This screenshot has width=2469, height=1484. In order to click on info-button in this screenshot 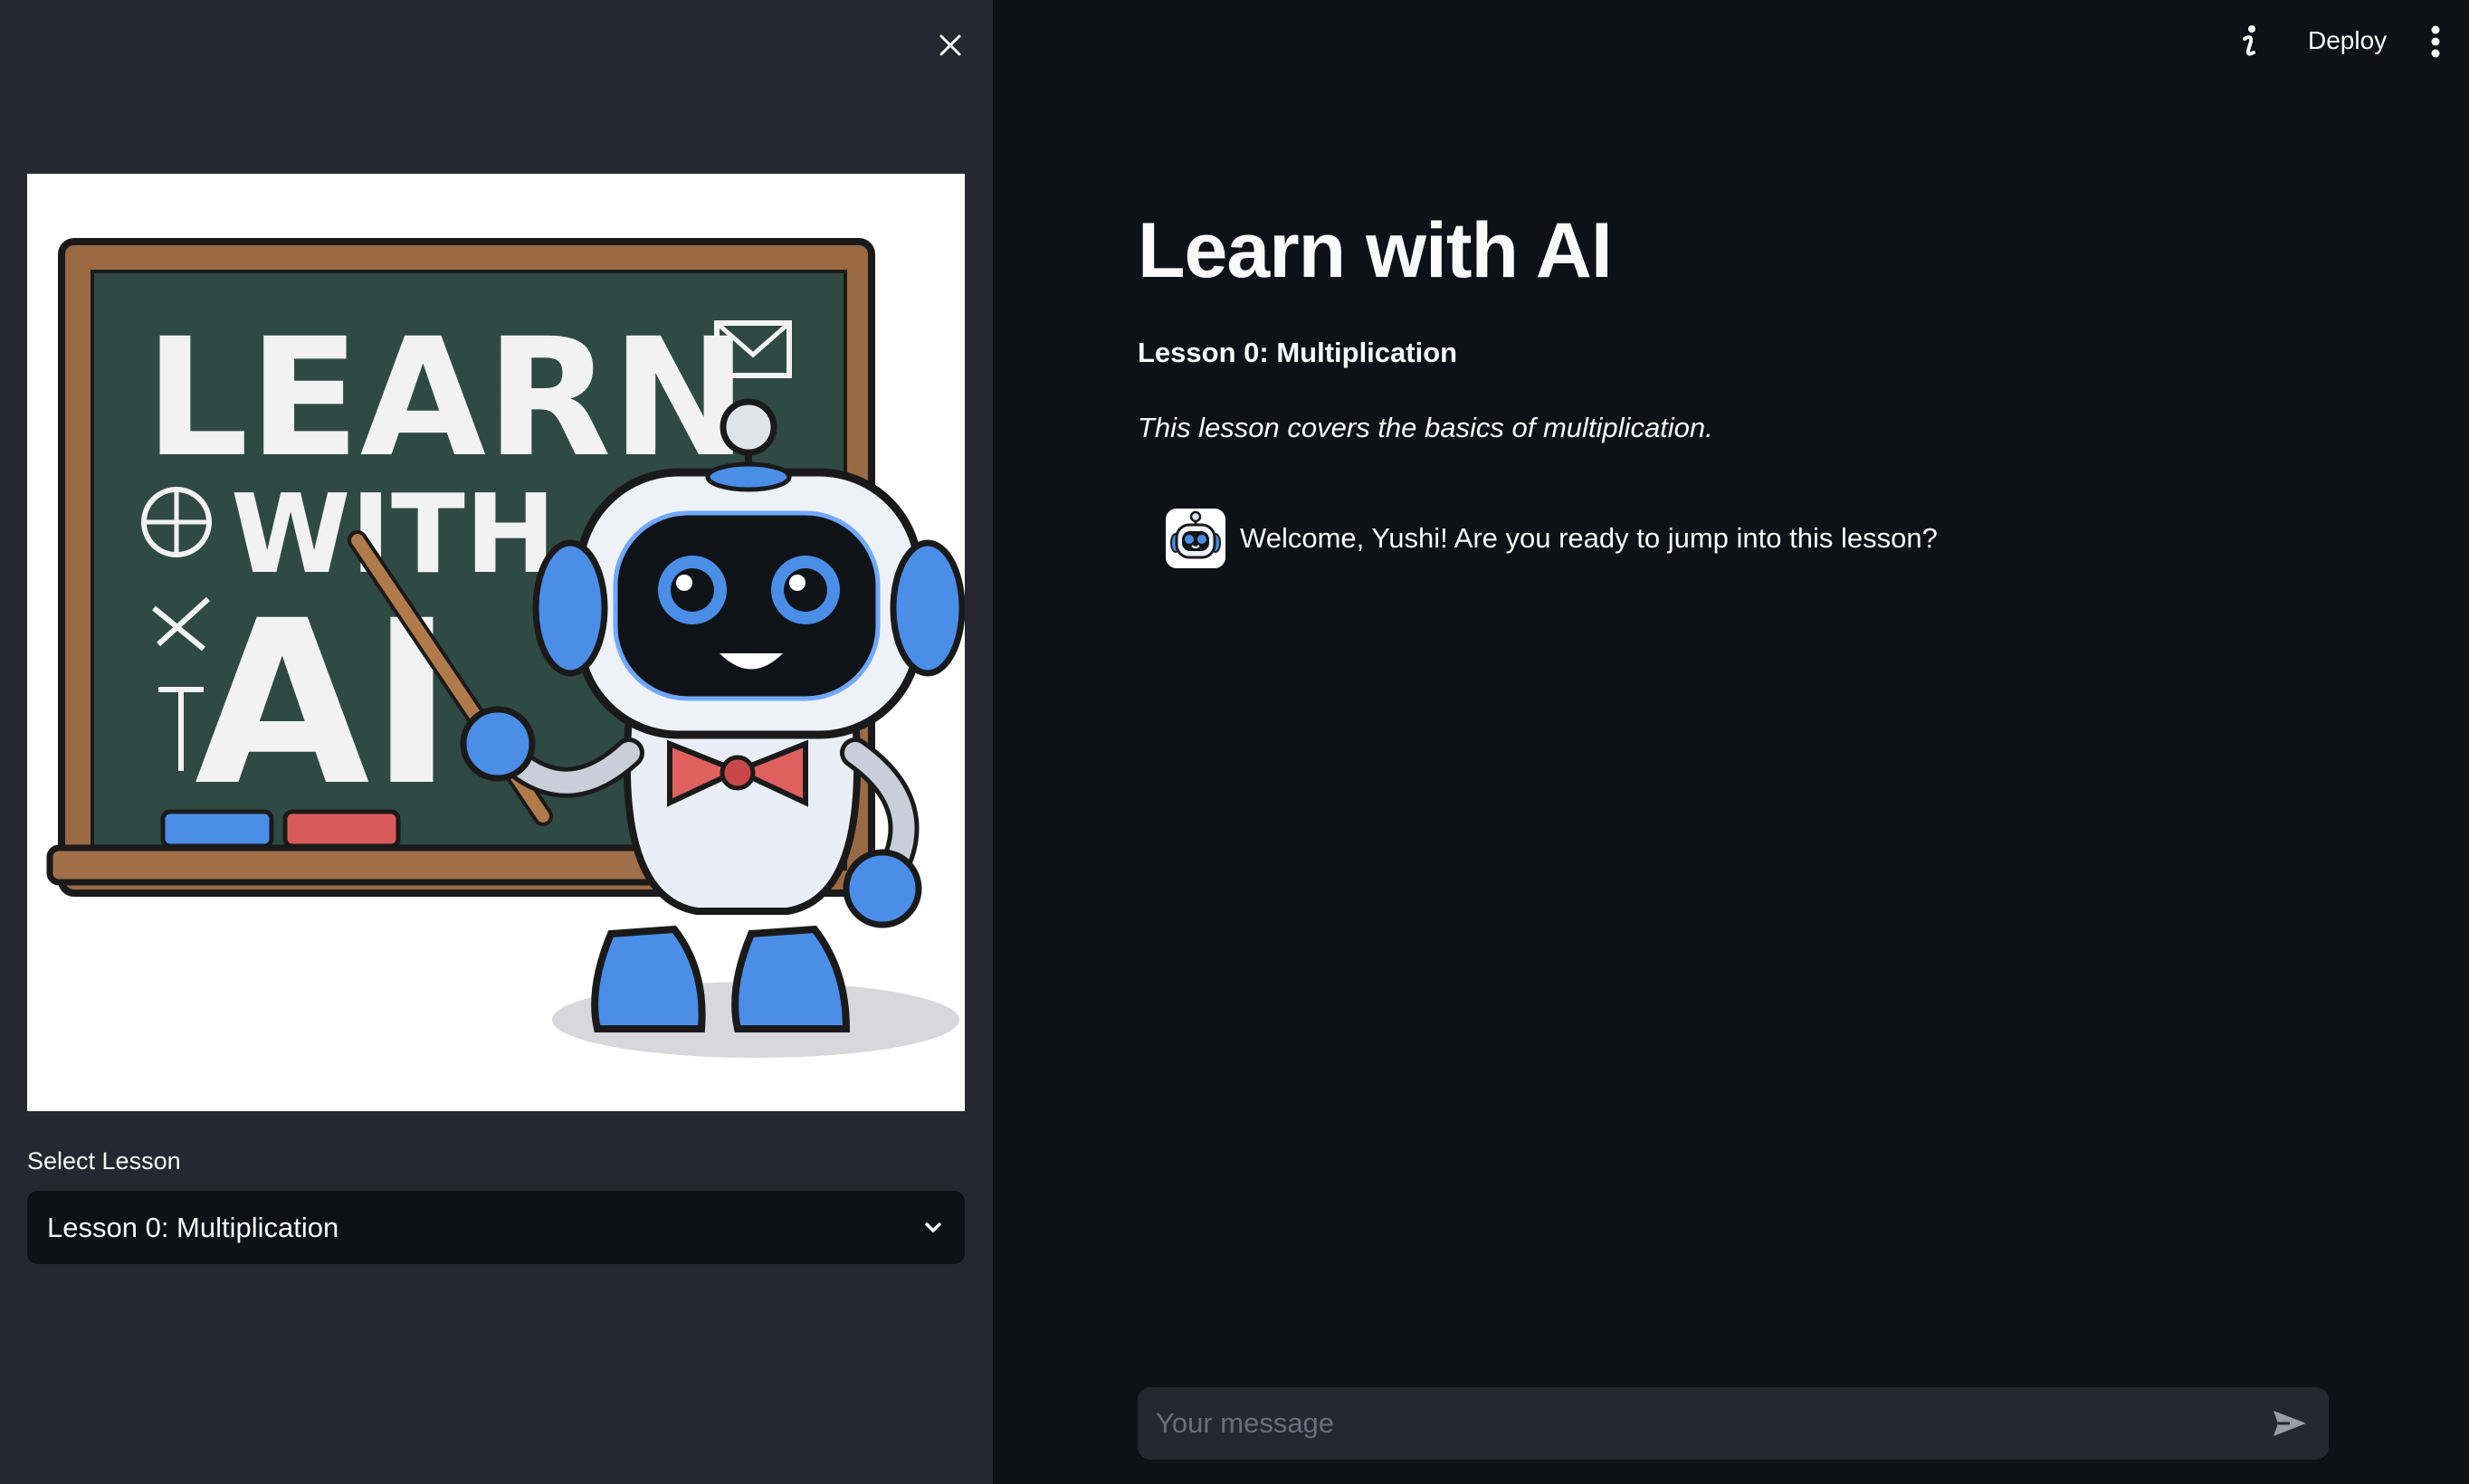, I will do `click(2249, 41)`.